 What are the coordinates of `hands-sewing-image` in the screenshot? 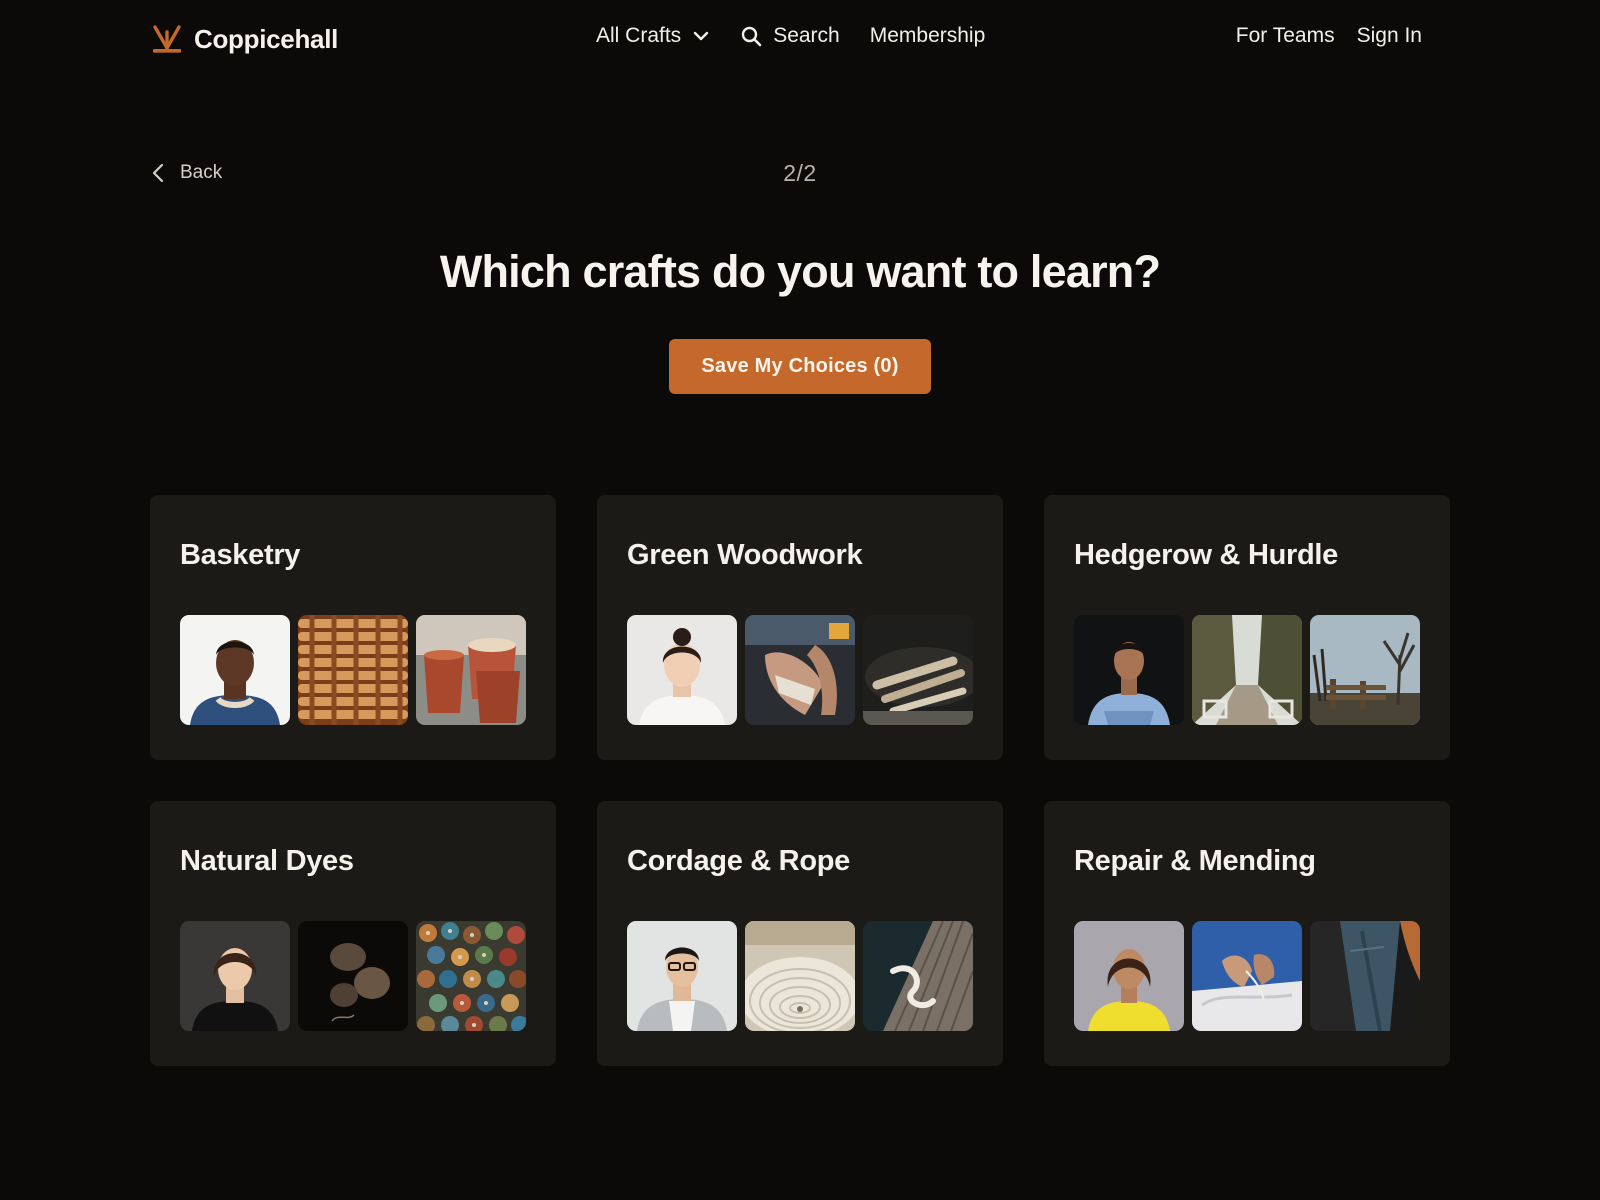 It's located at (1247, 976).